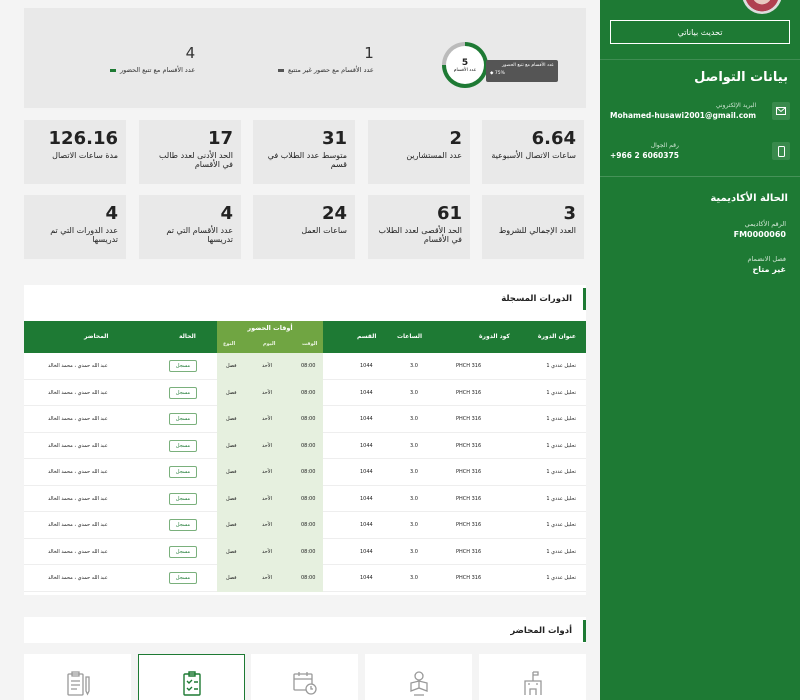 The height and width of the screenshot is (700, 800). What do you see at coordinates (270, 337) in the screenshot?
I see `attendance-times-group: أوقات الحضور الوقت اليوم النوع` at bounding box center [270, 337].